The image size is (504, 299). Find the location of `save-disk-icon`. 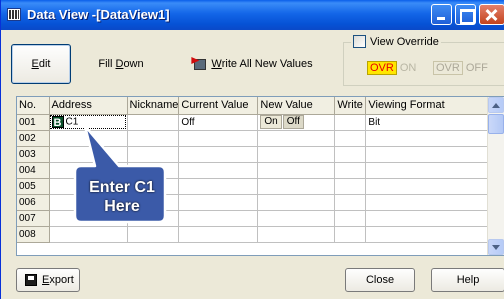

save-disk-icon is located at coordinates (31, 280).